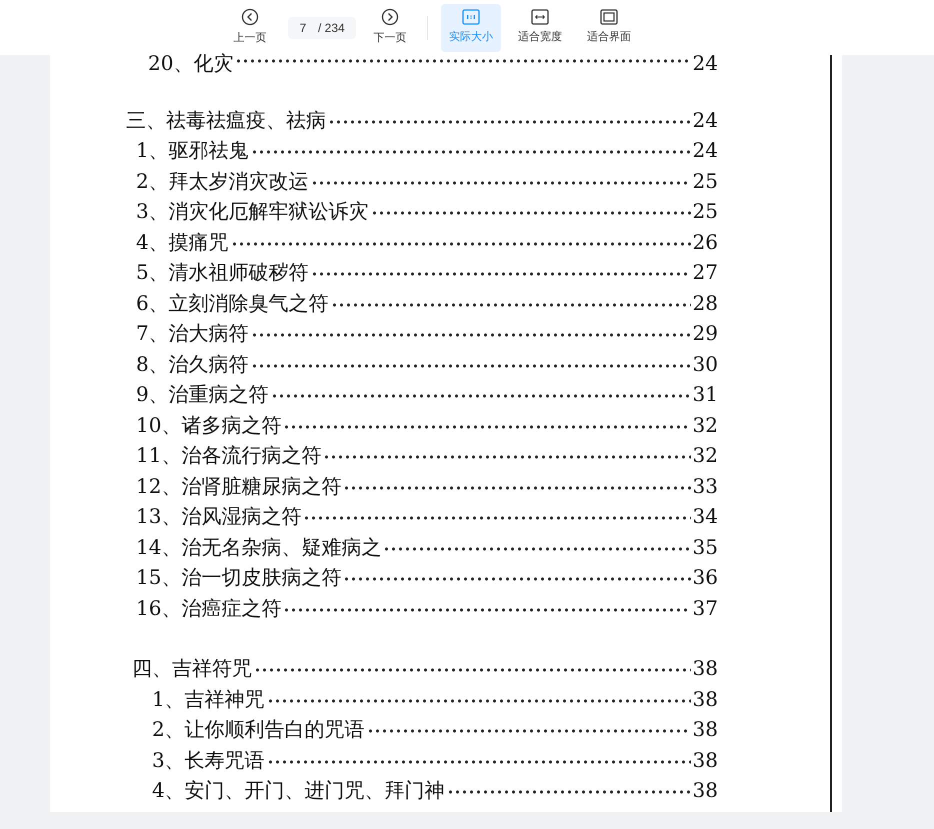 Image resolution: width=934 pixels, height=829 pixels. What do you see at coordinates (182, 242) in the screenshot?
I see `toc-entry-title: 4、摸痛咒` at bounding box center [182, 242].